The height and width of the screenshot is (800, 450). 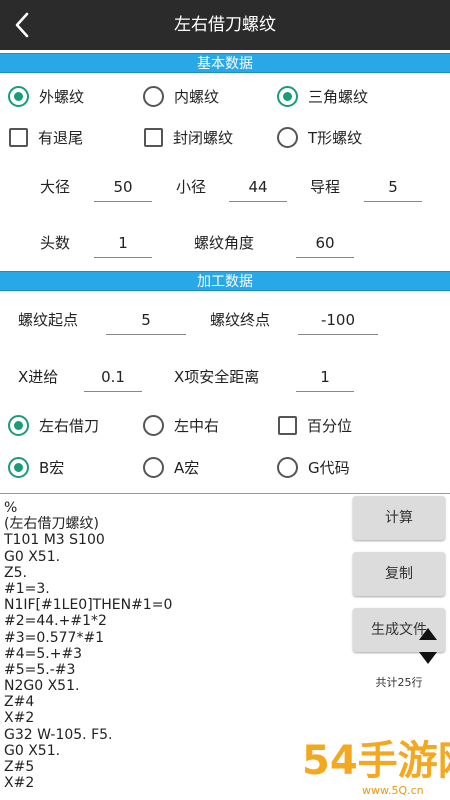 I want to click on radio-triangle-thread: 三角螺纹, so click(x=322, y=96).